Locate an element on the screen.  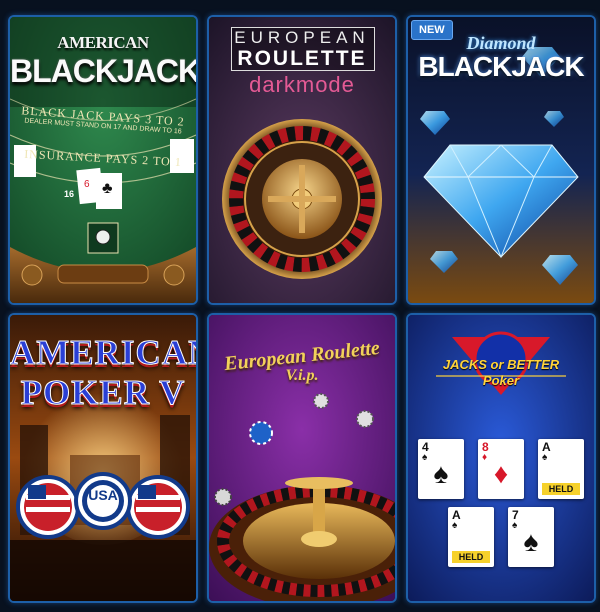
playing-card-2: 8 ♦ ♦ is located at coordinates (501, 469).